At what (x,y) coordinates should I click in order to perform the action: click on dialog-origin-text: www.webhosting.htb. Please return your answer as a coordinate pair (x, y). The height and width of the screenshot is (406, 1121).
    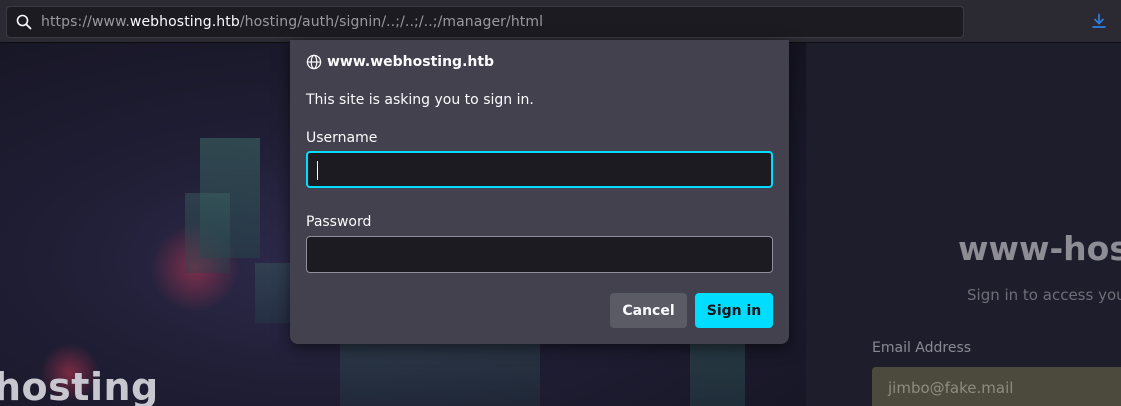
    Looking at the image, I should click on (411, 62).